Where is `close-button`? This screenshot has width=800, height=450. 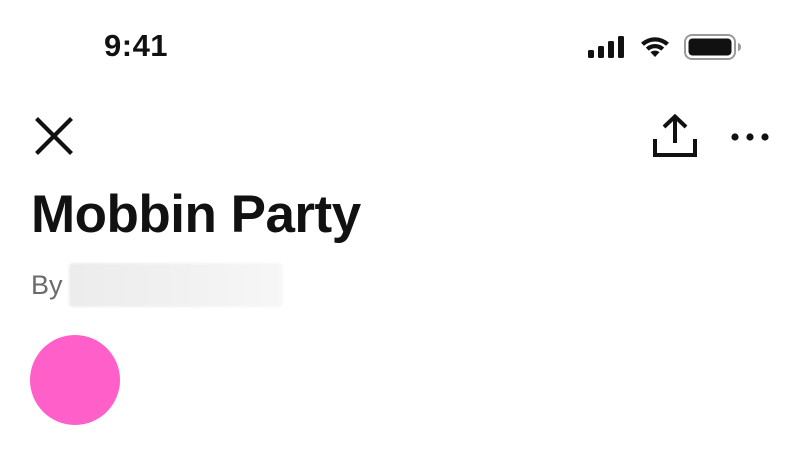 close-button is located at coordinates (54, 138).